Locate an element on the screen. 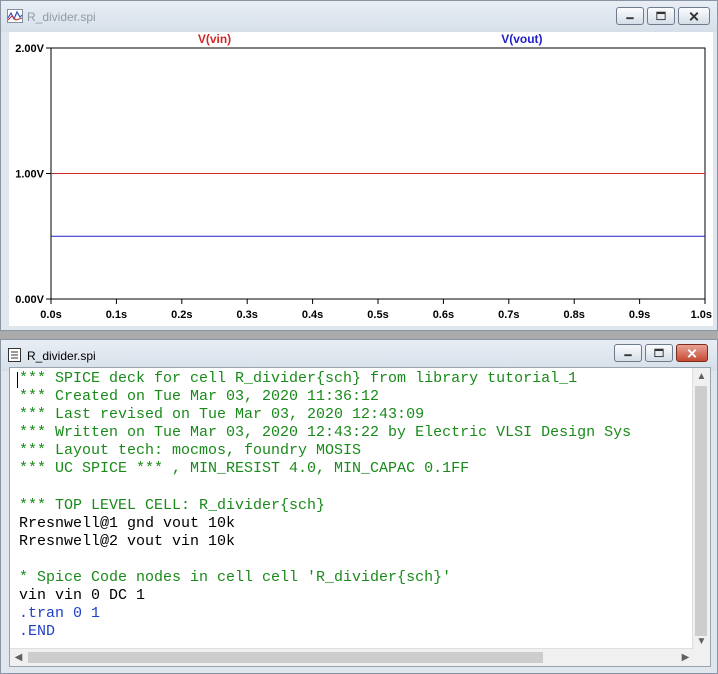 This screenshot has width=718, height=674. x-tick-label: 0.6s is located at coordinates (443, 315).